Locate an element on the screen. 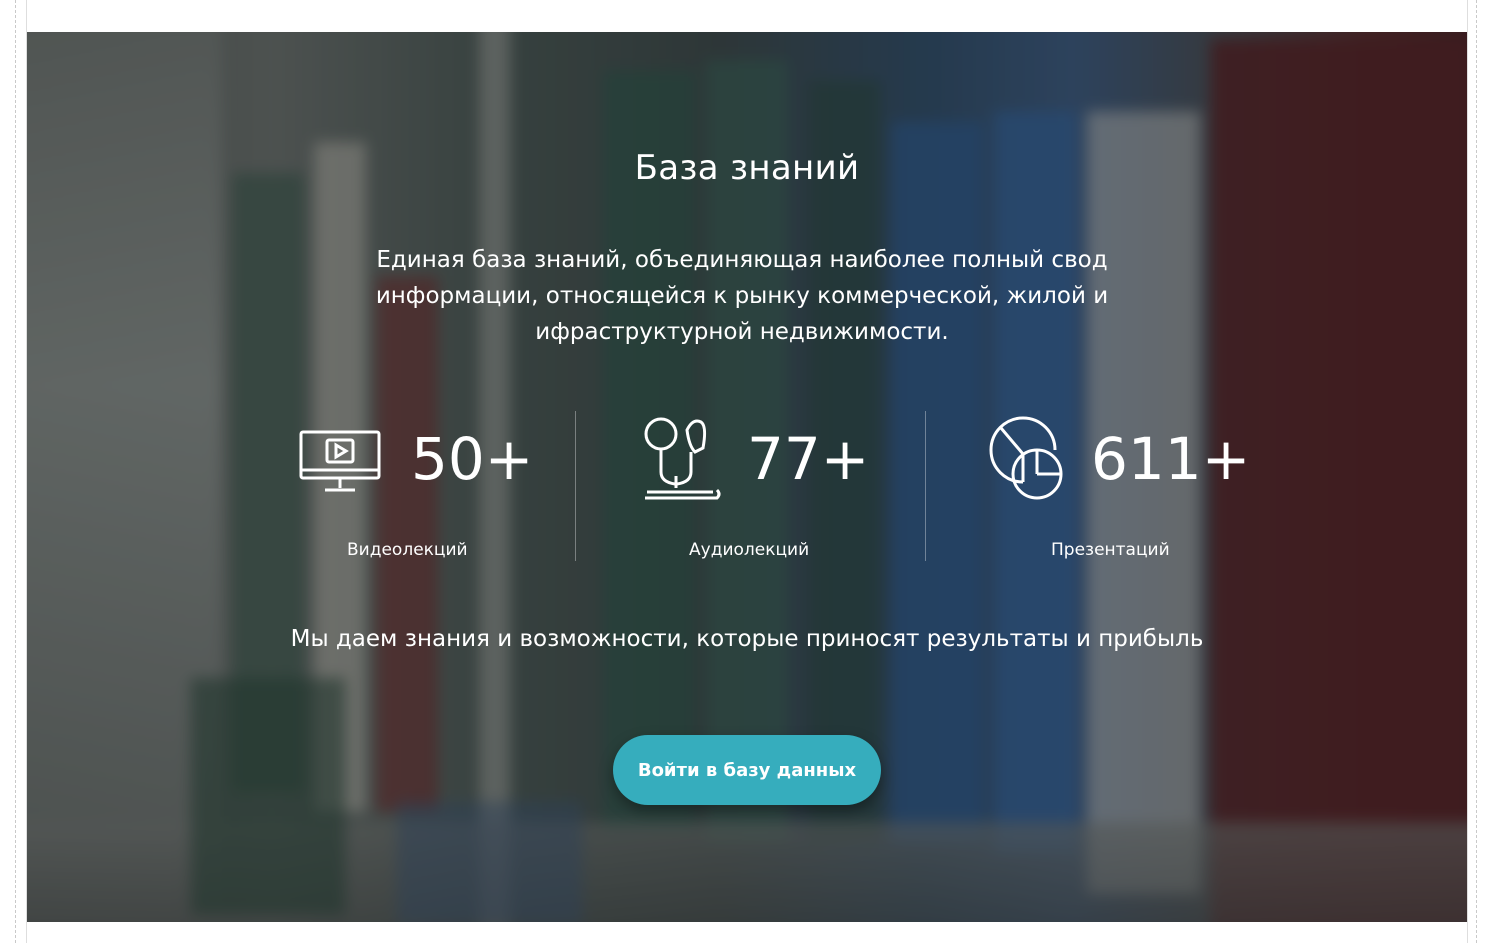  page-title: База знаний is located at coordinates (747, 167).